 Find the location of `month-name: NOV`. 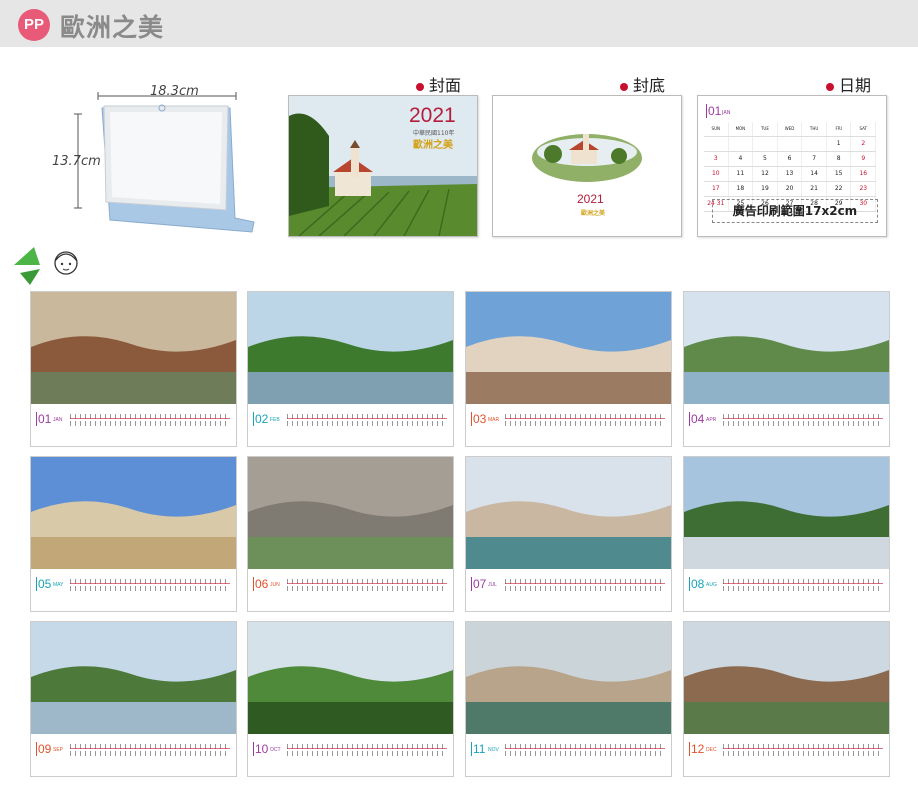

month-name: NOV is located at coordinates (493, 750).